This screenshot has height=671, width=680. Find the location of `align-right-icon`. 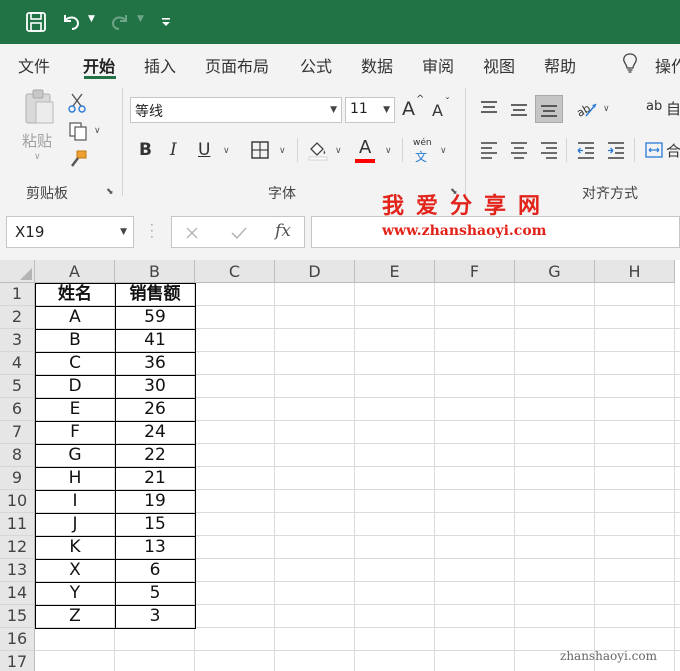

align-right-icon is located at coordinates (549, 150).